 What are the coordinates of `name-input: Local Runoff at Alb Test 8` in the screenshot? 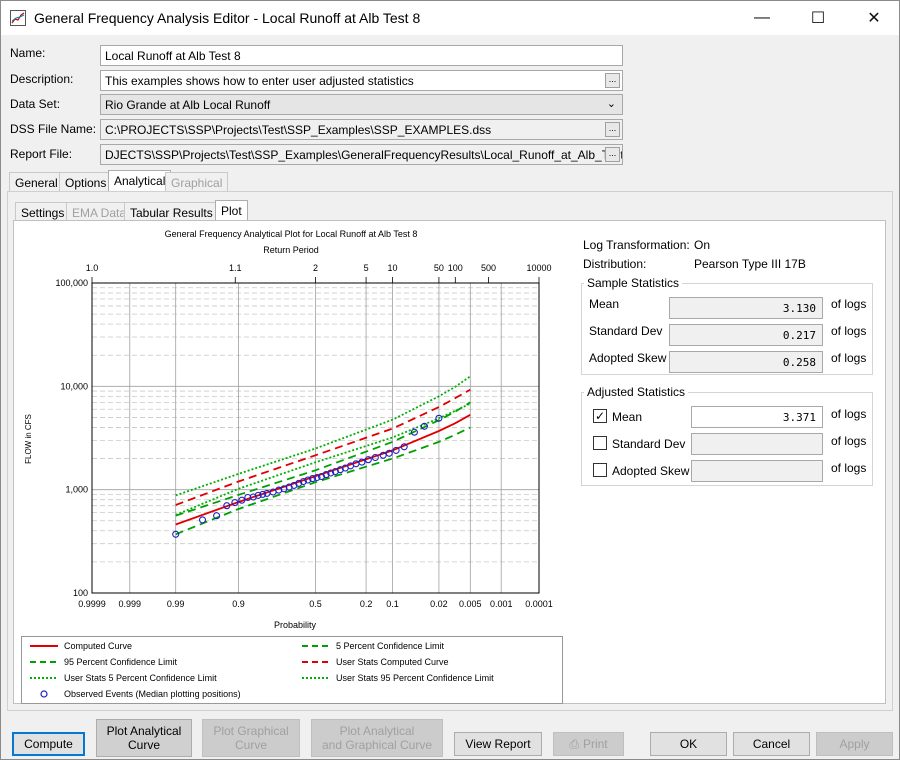 It's located at (361, 55).